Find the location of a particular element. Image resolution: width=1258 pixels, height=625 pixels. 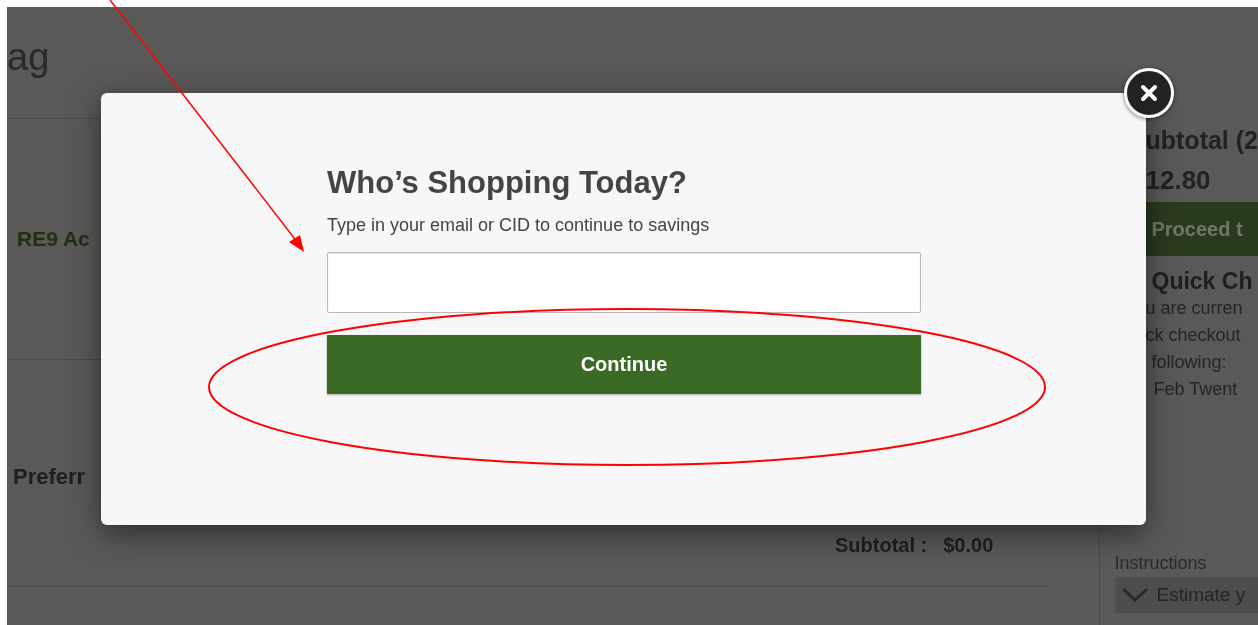

close-icon is located at coordinates (1149, 93).